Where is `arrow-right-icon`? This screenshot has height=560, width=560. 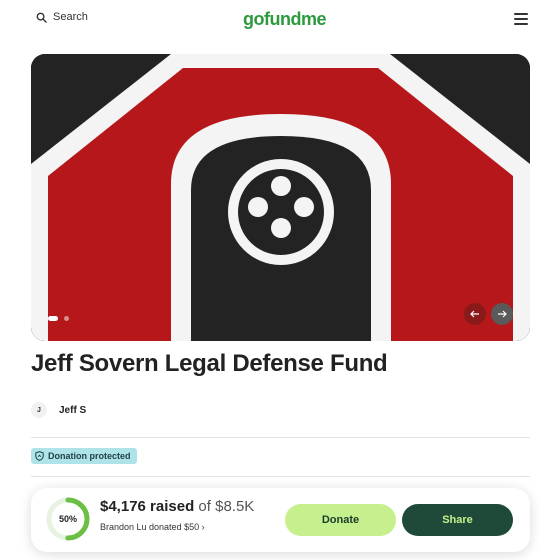 arrow-right-icon is located at coordinates (502, 314).